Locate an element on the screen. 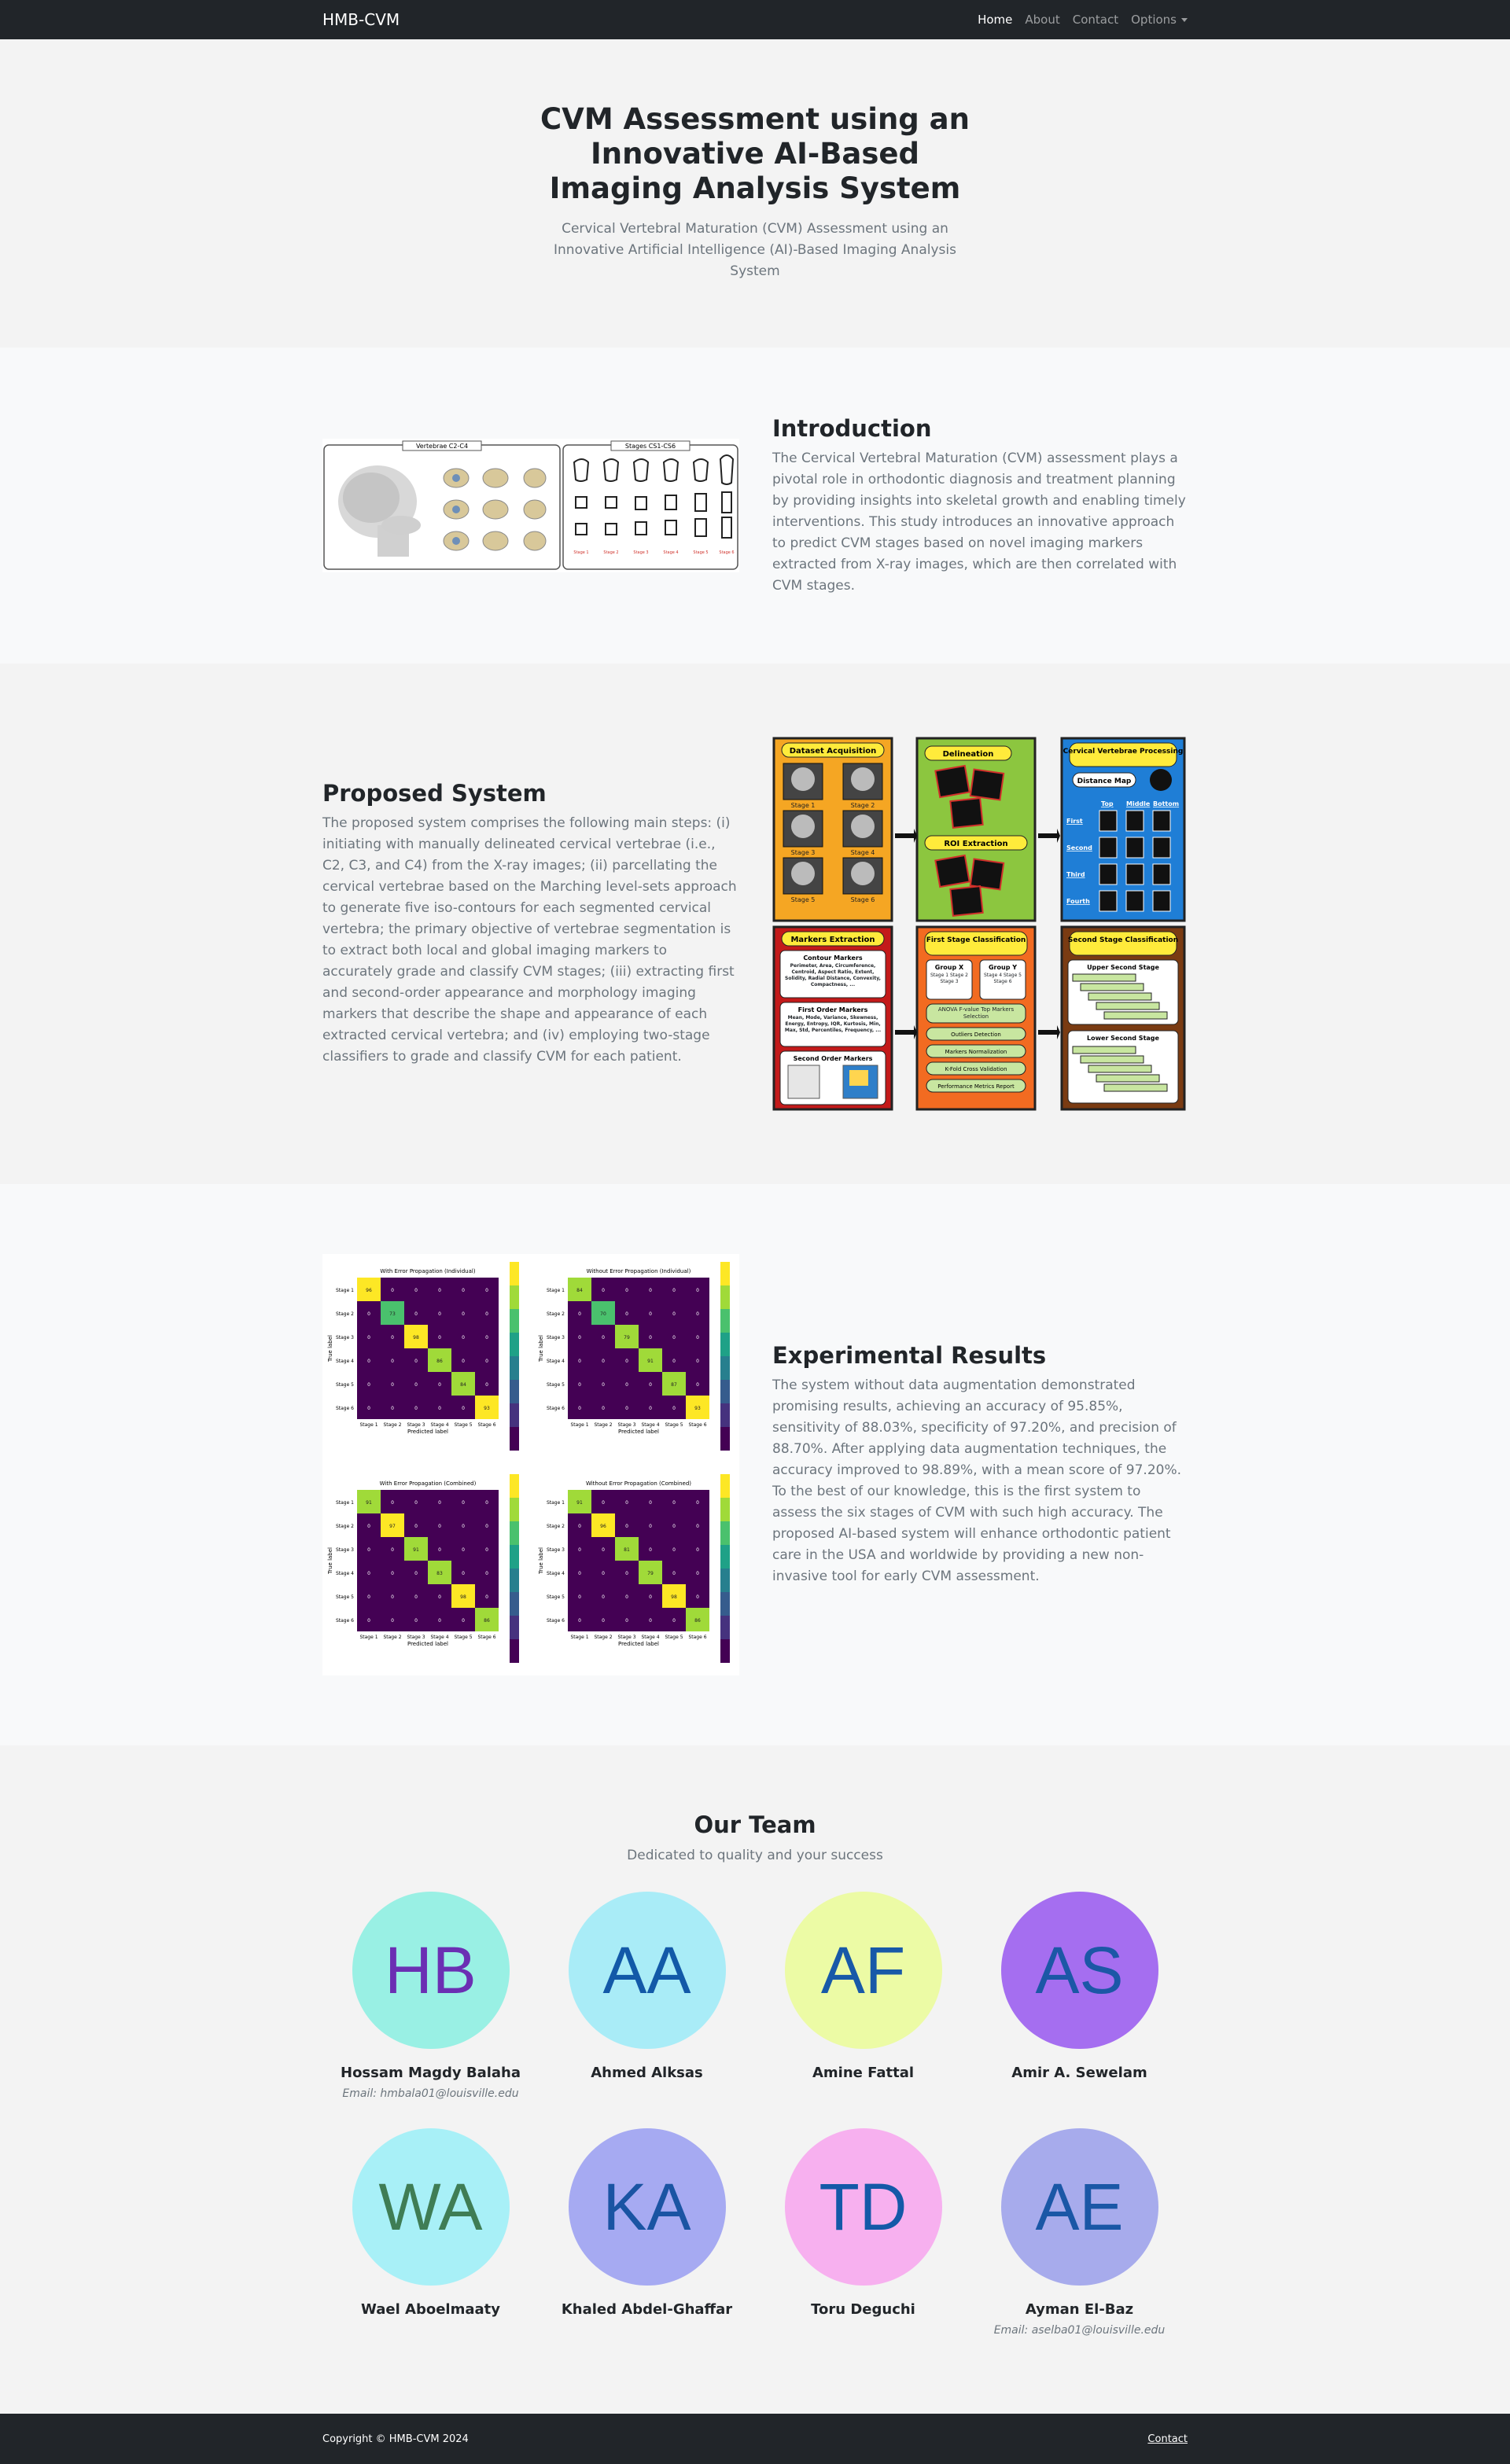 Image resolution: width=1510 pixels, height=2464 pixels. cell-value: 83 is located at coordinates (440, 1573).